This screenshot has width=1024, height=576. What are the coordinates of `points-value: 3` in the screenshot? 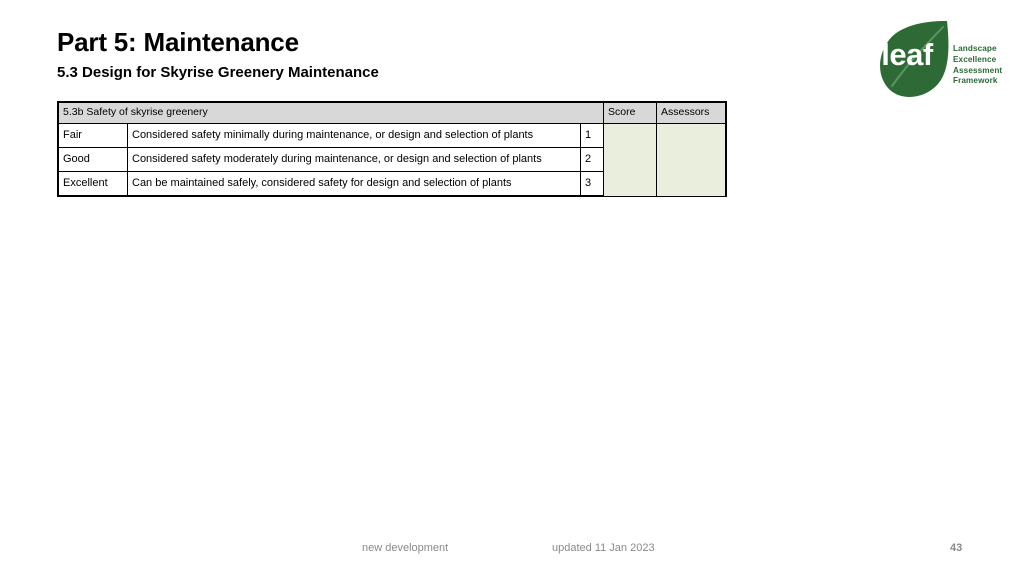 It's located at (592, 184).